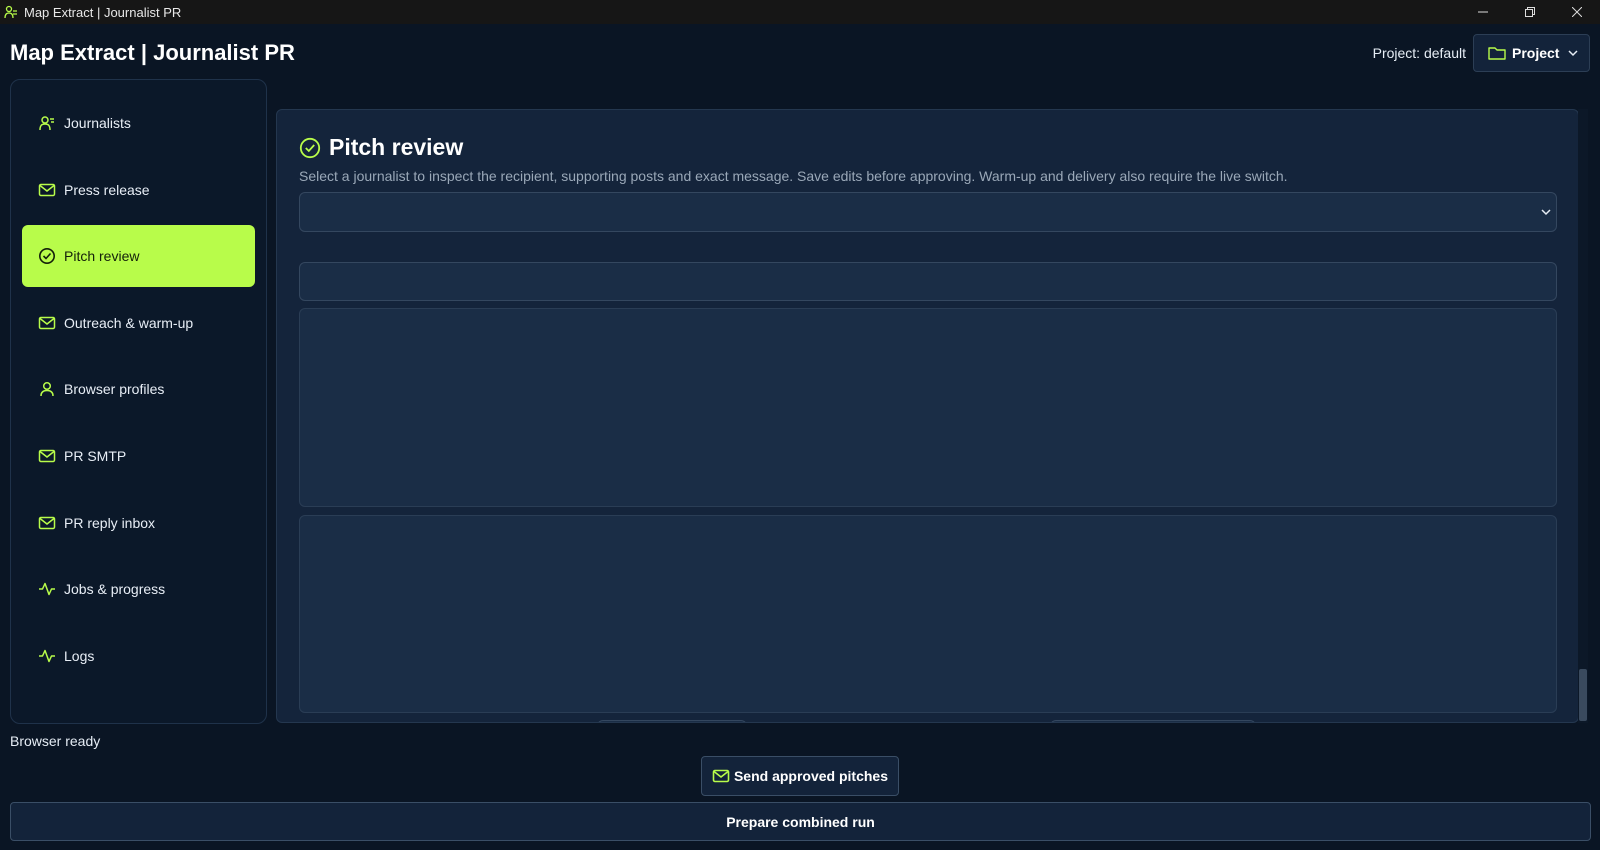 Image resolution: width=1600 pixels, height=850 pixels. Describe the element at coordinates (1576, 12) in the screenshot. I see `close-icon` at that location.